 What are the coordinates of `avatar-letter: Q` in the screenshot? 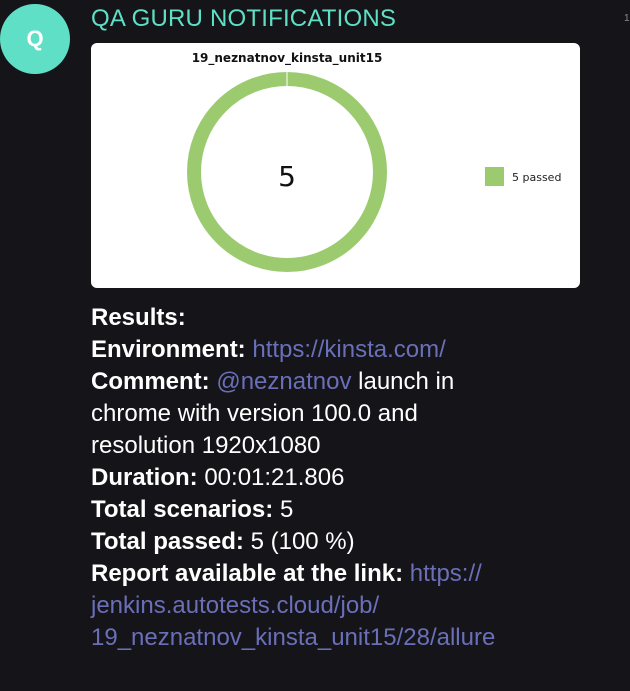 It's located at (35, 38).